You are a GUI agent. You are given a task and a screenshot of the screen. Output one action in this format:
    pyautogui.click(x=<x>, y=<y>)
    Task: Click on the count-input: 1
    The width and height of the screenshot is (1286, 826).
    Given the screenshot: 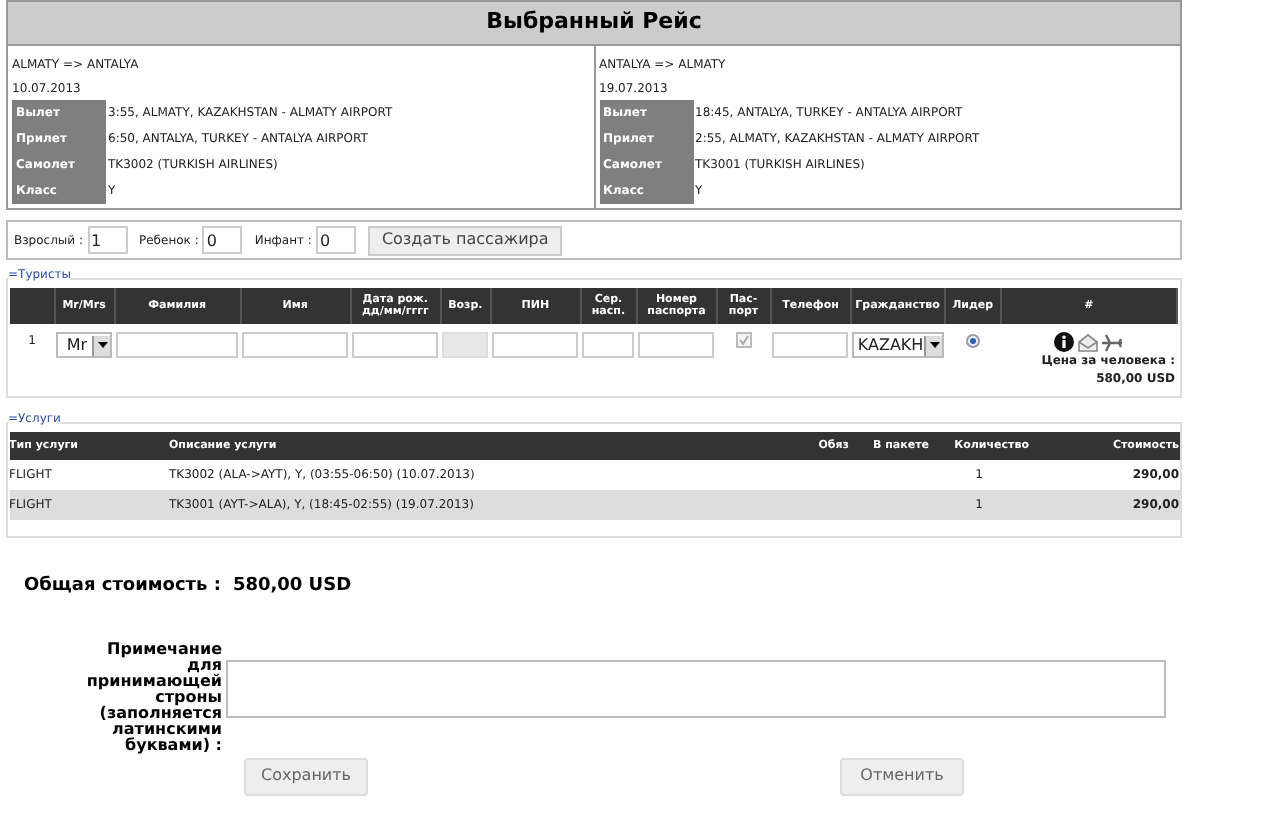 What is the action you would take?
    pyautogui.click(x=107, y=240)
    